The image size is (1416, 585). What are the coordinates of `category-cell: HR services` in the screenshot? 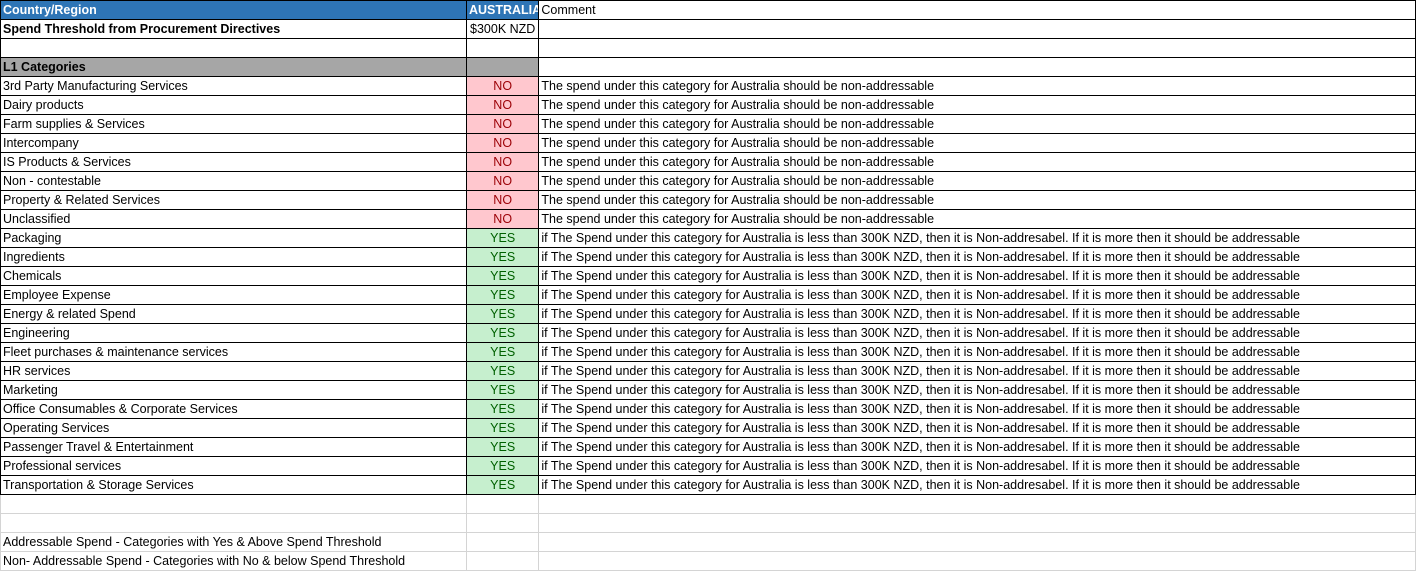 It's located at (233, 371).